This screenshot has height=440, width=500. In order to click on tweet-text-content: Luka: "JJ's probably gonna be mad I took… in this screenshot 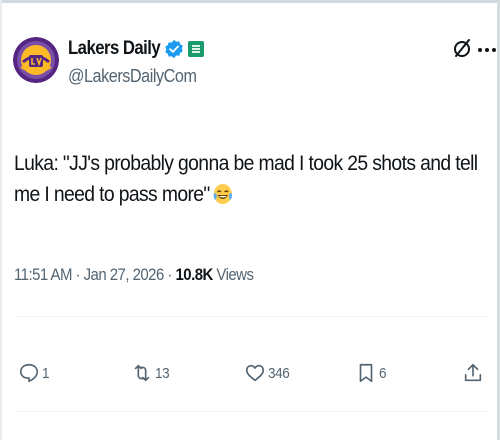, I will do `click(246, 178)`.